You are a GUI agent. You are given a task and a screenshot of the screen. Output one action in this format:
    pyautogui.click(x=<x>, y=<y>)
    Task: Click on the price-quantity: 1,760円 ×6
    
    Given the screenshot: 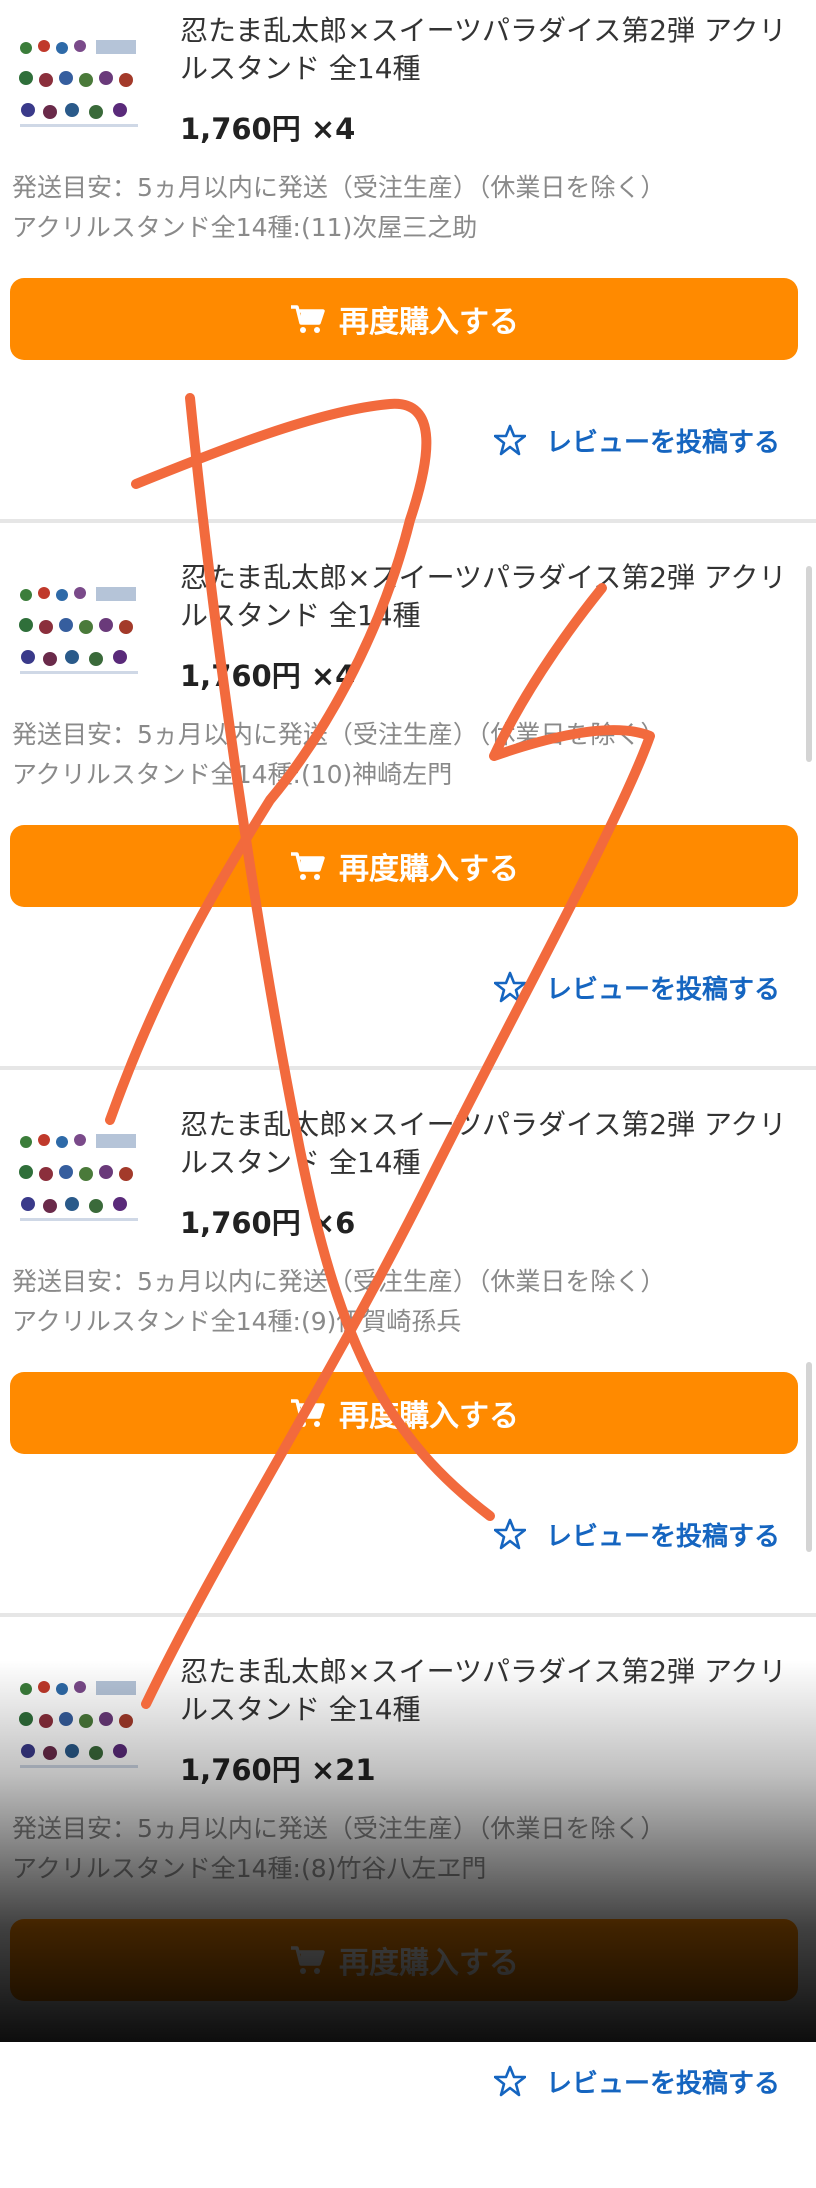 What is the action you would take?
    pyautogui.click(x=267, y=1221)
    